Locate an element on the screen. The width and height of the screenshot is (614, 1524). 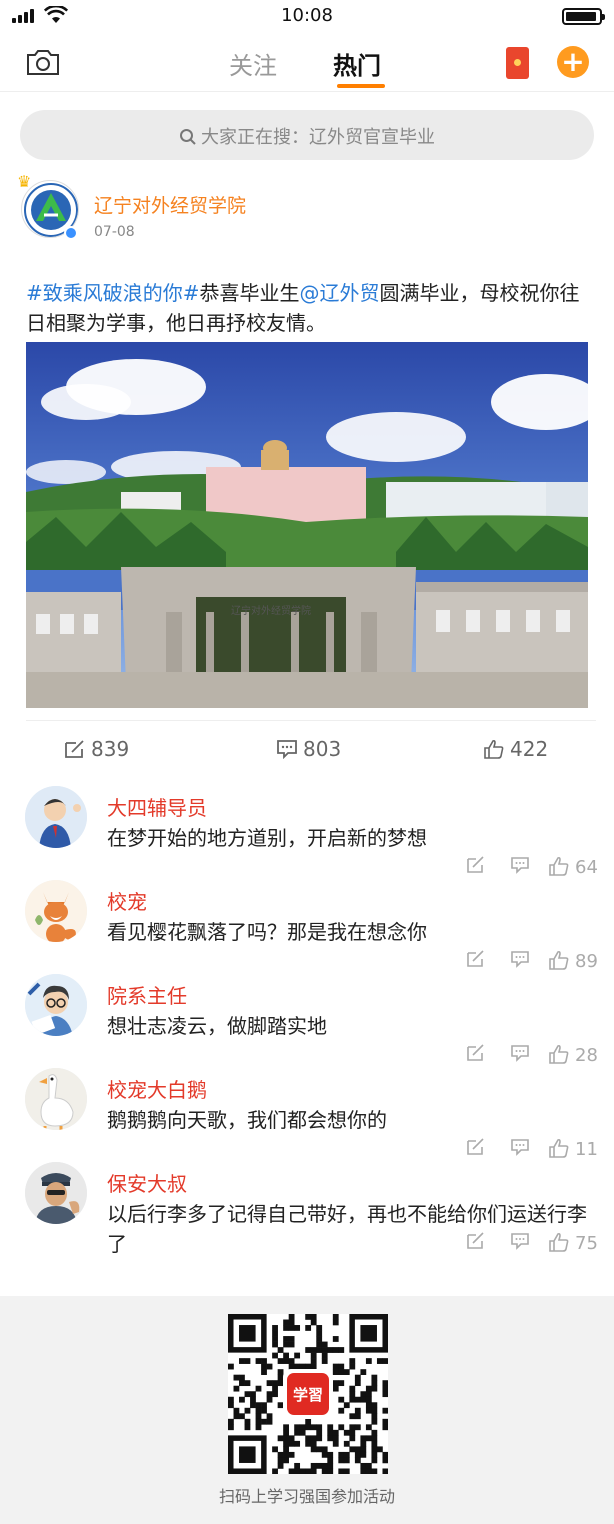
comment-like-count: 75 is located at coordinates (586, 1243).